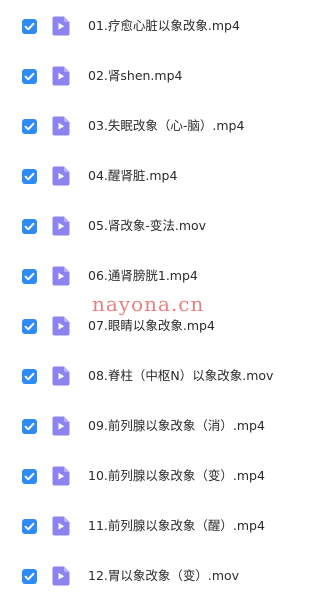 Image resolution: width=320 pixels, height=607 pixels. Describe the element at coordinates (135, 75) in the screenshot. I see `file-name: 02.肾shen.mp4` at that location.